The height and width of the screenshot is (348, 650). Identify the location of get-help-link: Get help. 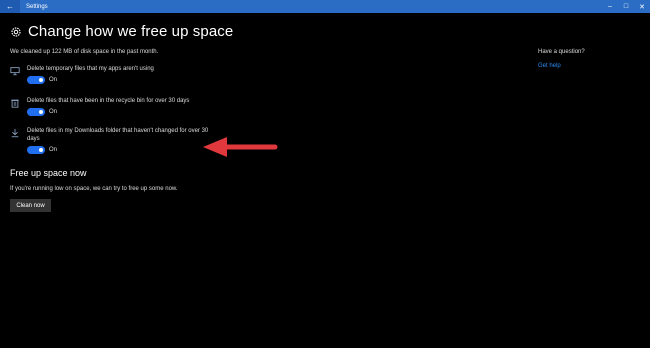
(561, 66).